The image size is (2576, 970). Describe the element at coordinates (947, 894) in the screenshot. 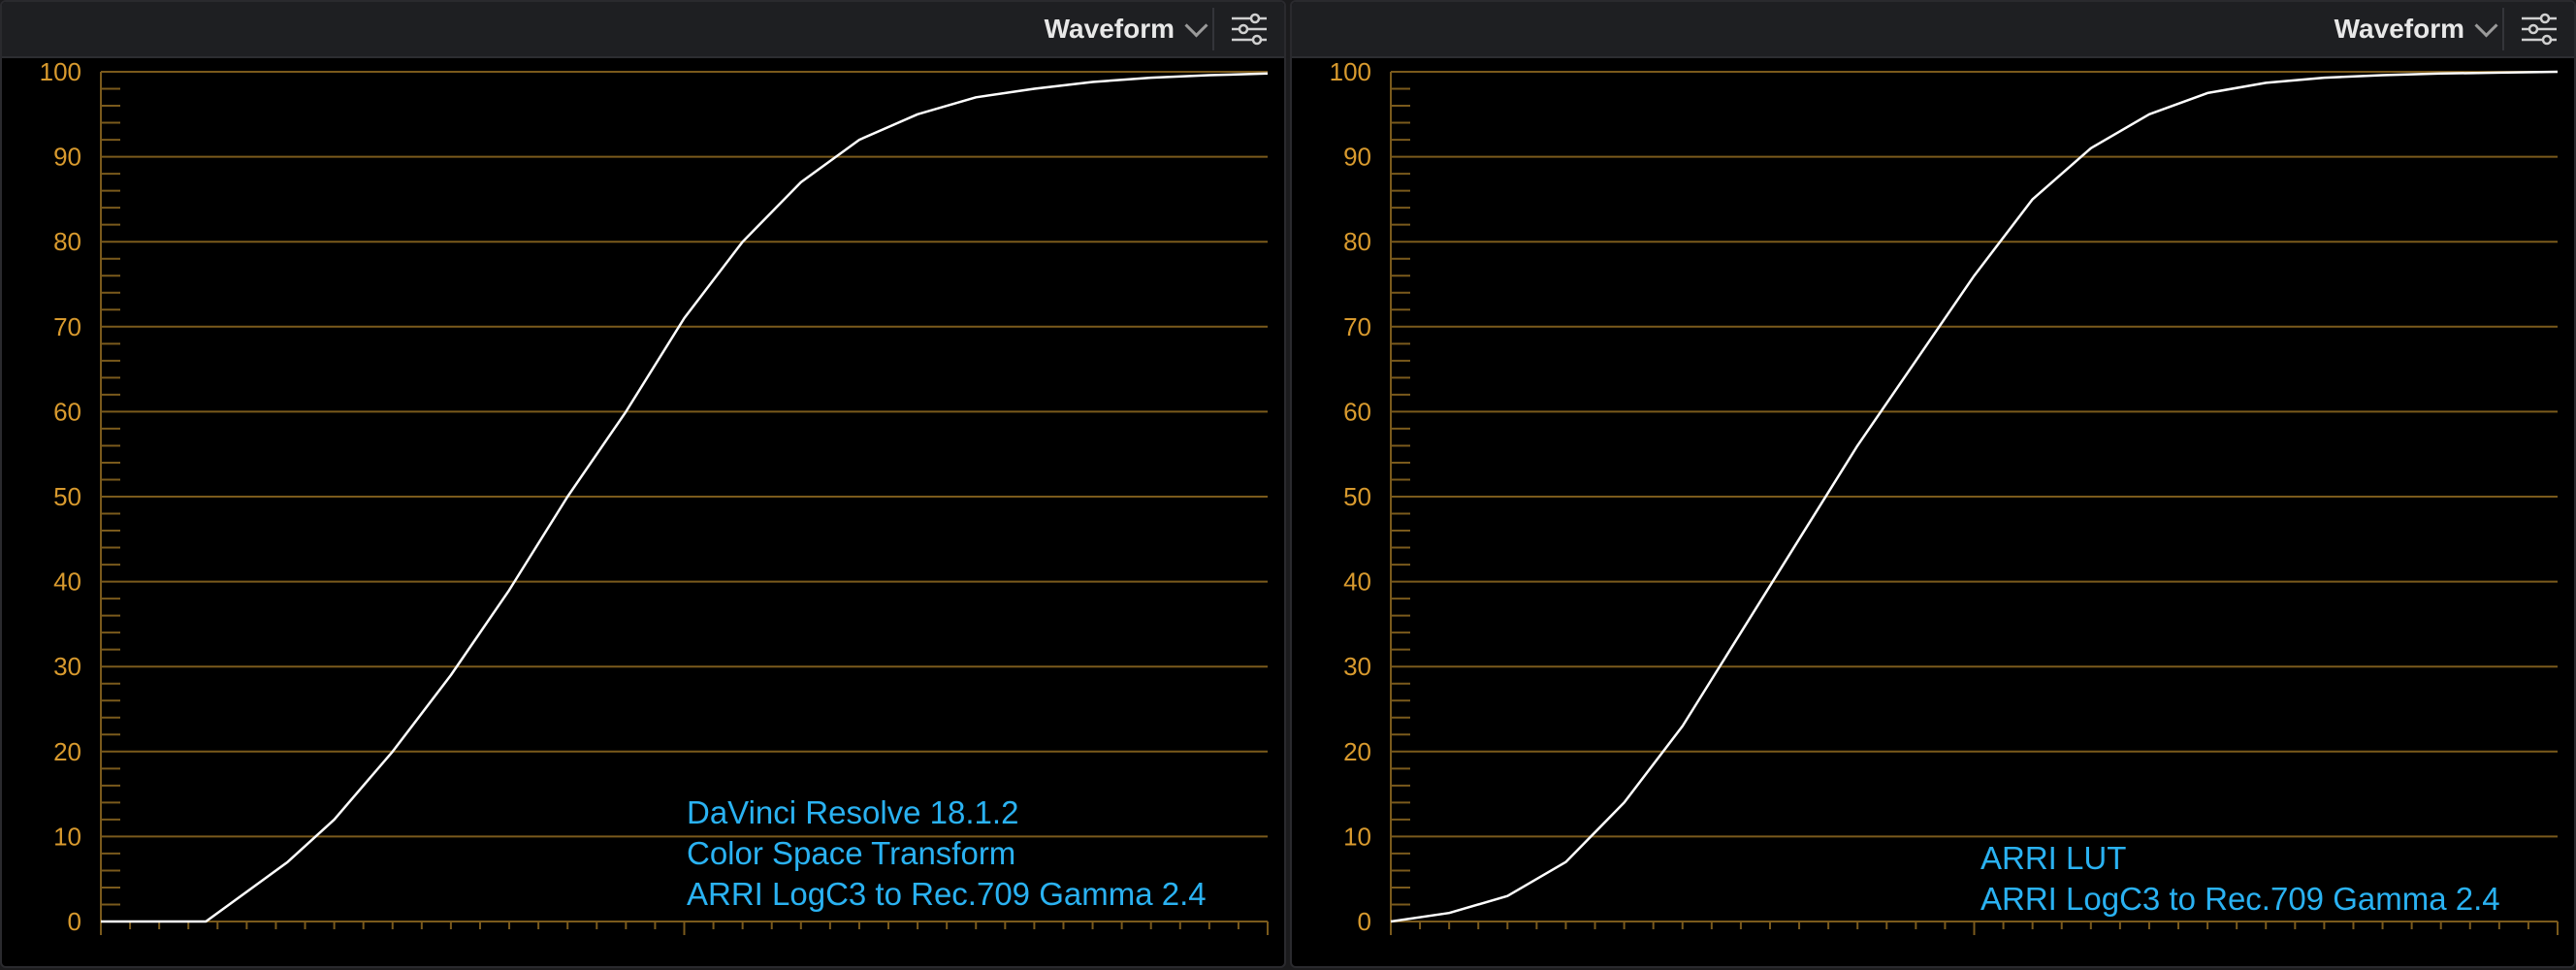

I see `annotation-line-3: ARRI LogC3 to Rec.709 Gamma 2.4` at that location.